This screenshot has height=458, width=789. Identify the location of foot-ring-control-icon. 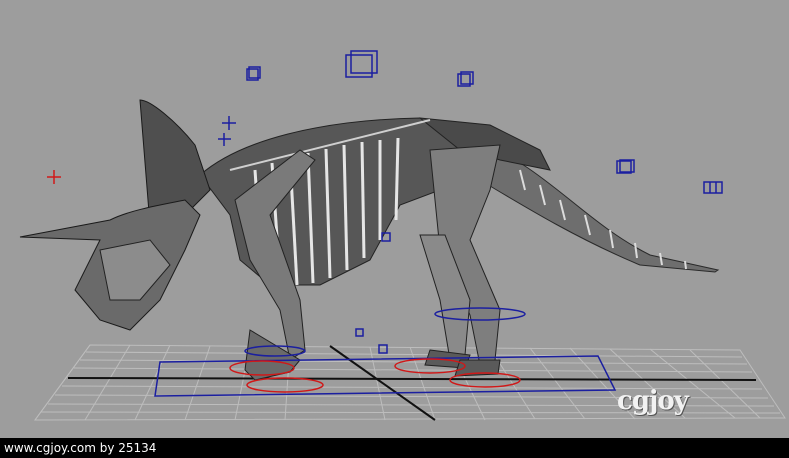
(285, 385).